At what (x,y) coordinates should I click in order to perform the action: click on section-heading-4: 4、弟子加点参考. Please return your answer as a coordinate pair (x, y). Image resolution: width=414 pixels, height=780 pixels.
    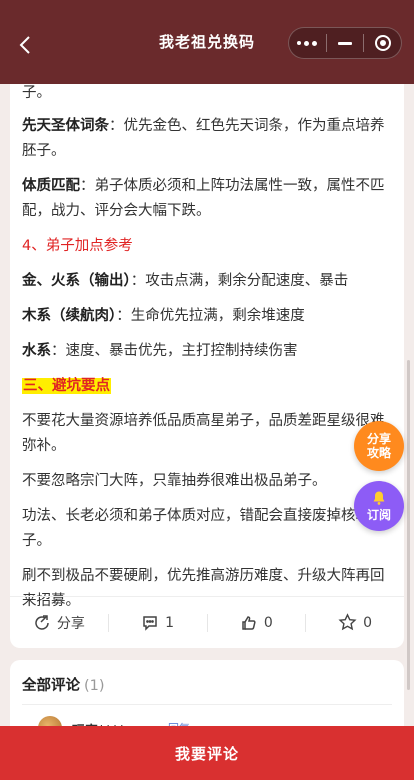
    Looking at the image, I should click on (77, 246).